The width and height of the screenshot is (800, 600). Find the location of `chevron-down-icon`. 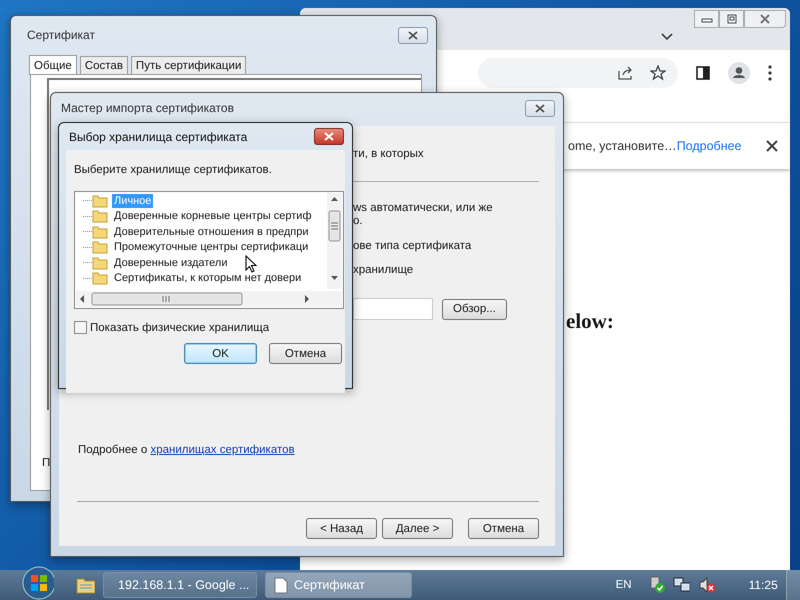

chevron-down-icon is located at coordinates (667, 37).